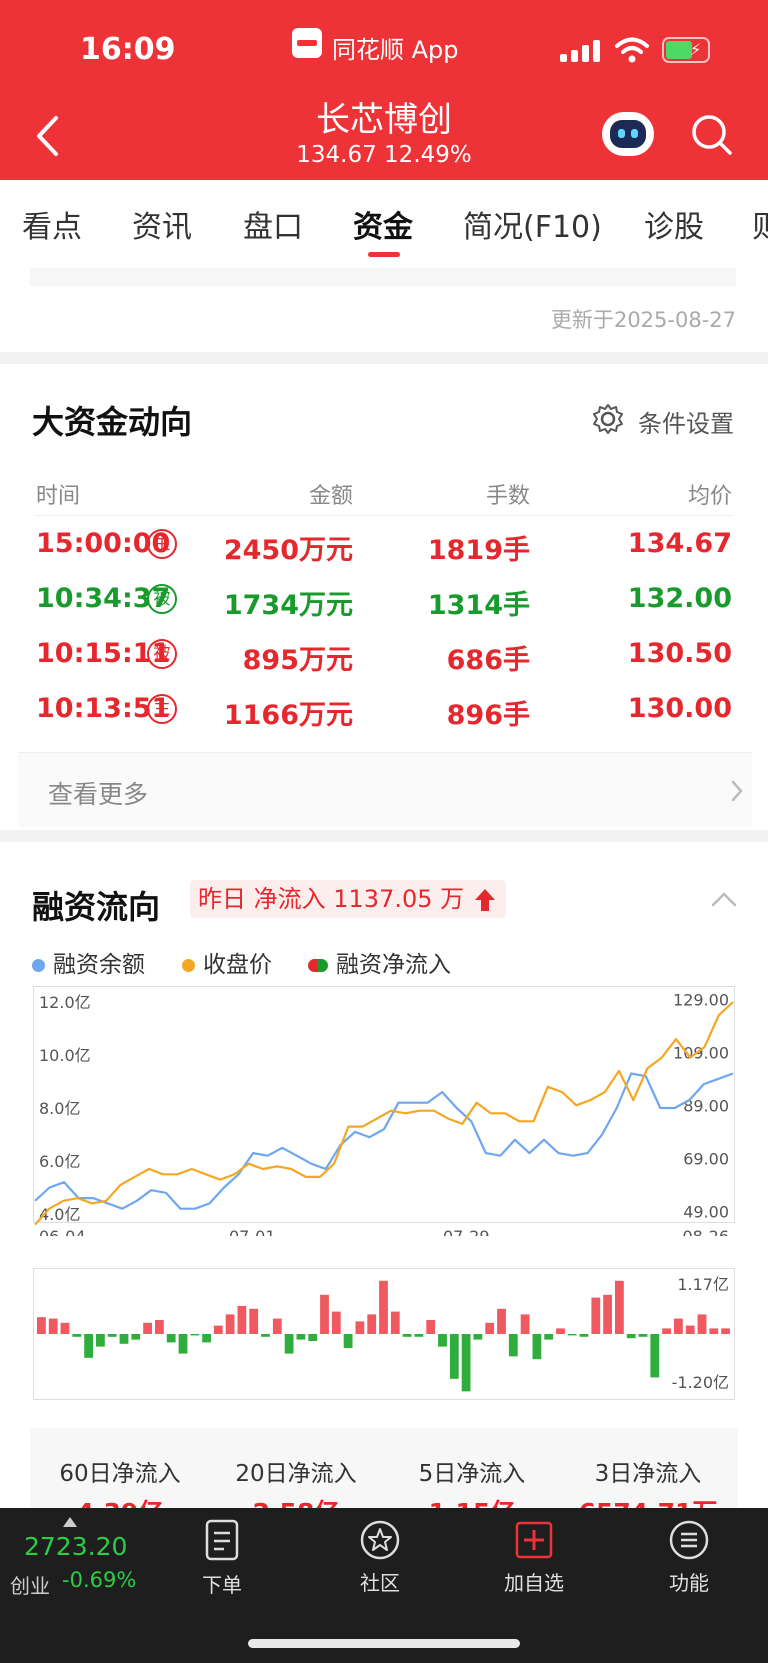  I want to click on row-avg-price: 130.00, so click(679, 708).